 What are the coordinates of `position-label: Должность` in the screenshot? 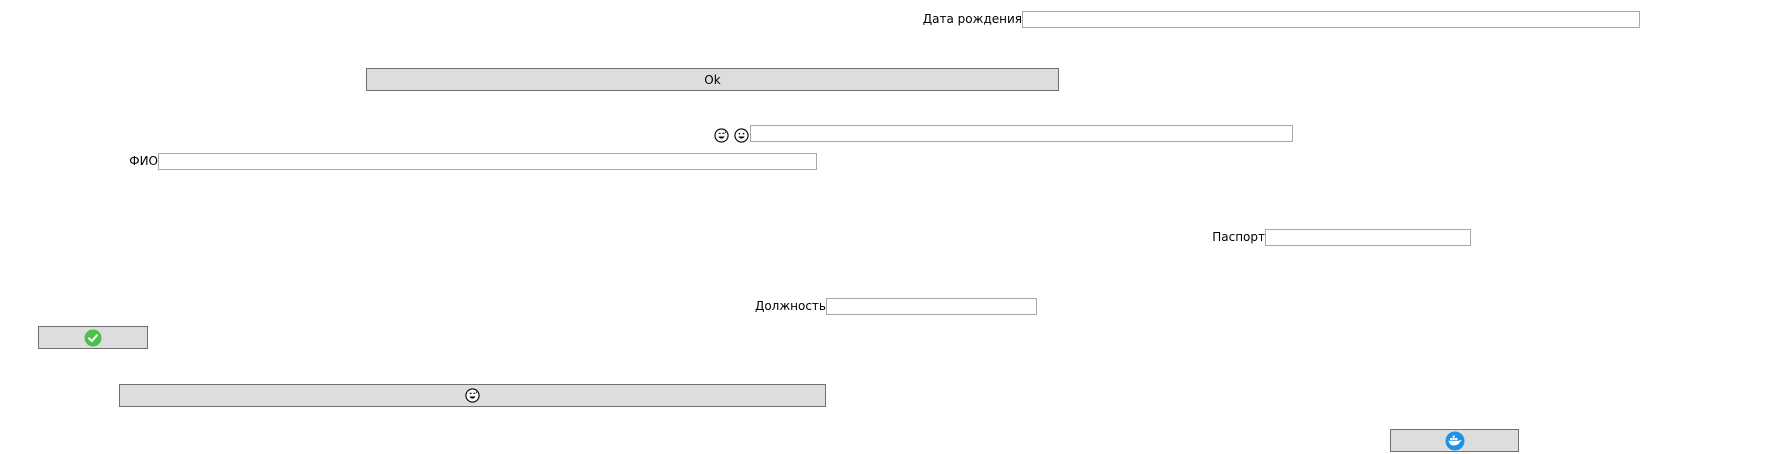 It's located at (790, 306).